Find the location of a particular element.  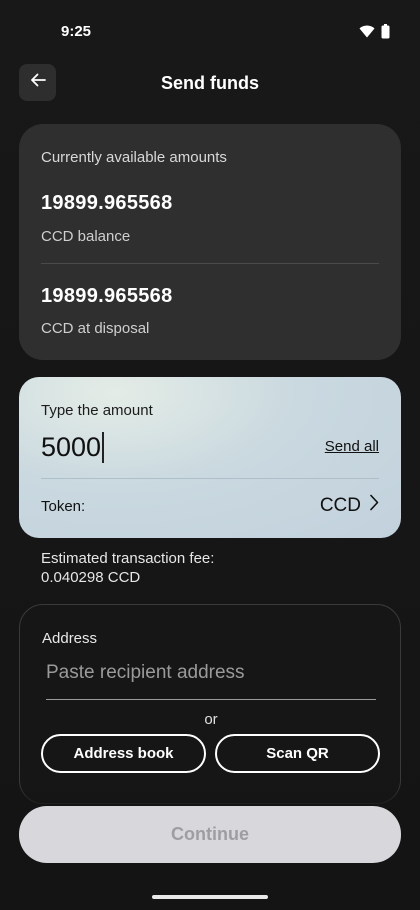

or-separator: or is located at coordinates (211, 719).